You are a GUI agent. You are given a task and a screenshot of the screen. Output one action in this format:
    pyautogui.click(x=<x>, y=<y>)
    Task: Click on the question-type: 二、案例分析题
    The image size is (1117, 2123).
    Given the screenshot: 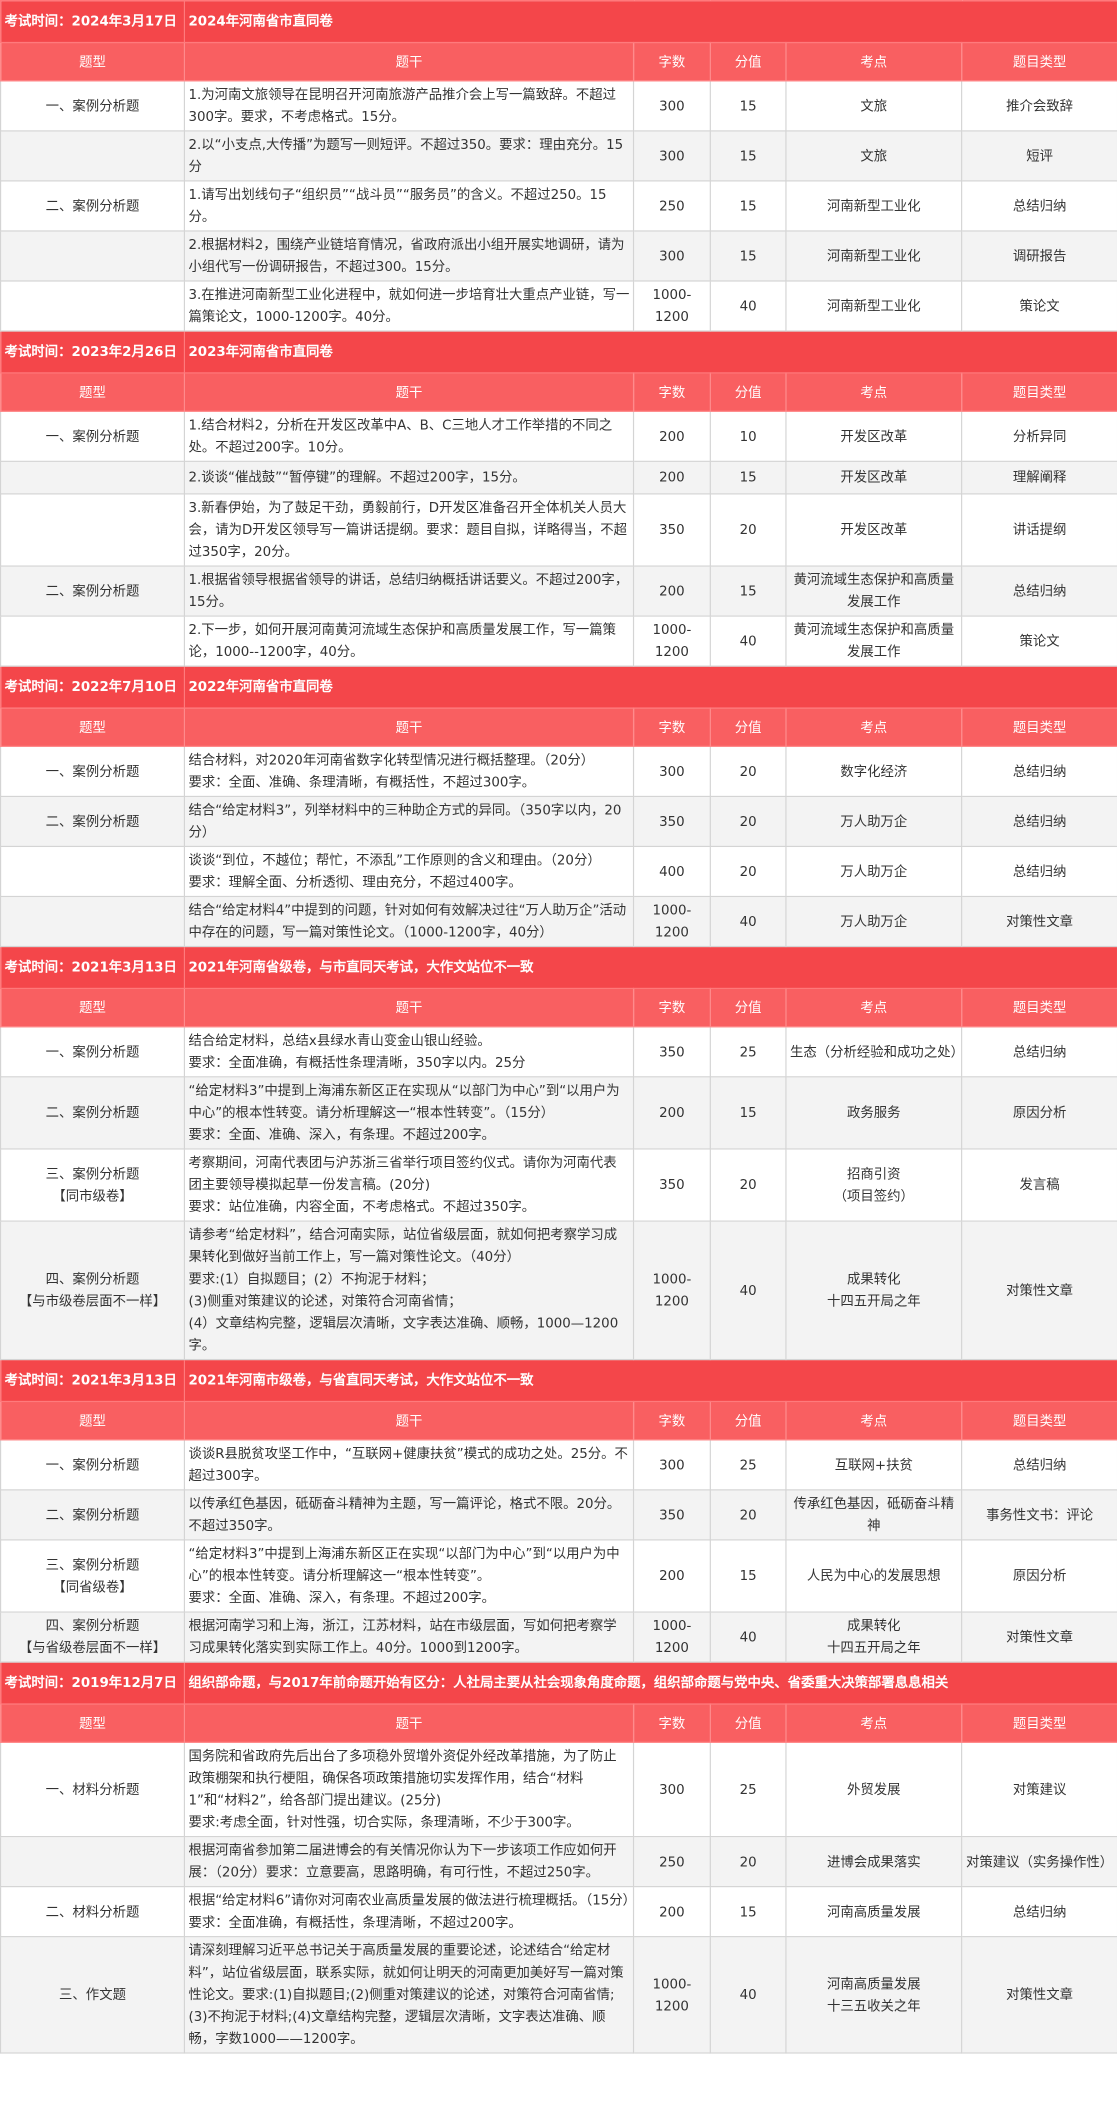 What is the action you would take?
    pyautogui.click(x=92, y=205)
    